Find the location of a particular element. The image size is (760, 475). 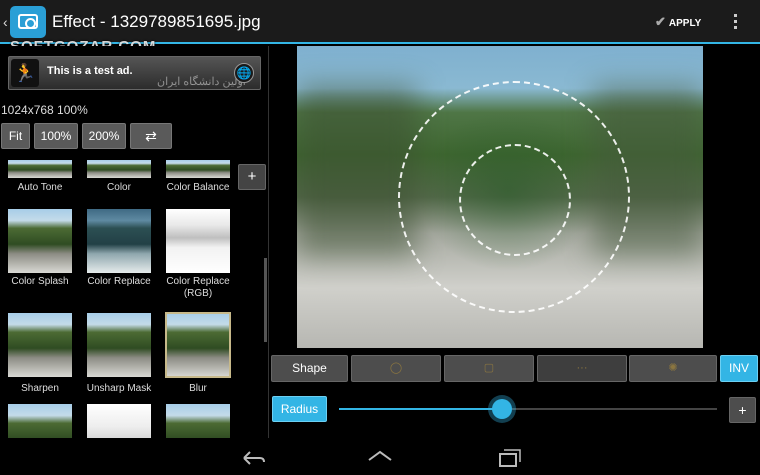

radius-slider-fill is located at coordinates (420, 409).